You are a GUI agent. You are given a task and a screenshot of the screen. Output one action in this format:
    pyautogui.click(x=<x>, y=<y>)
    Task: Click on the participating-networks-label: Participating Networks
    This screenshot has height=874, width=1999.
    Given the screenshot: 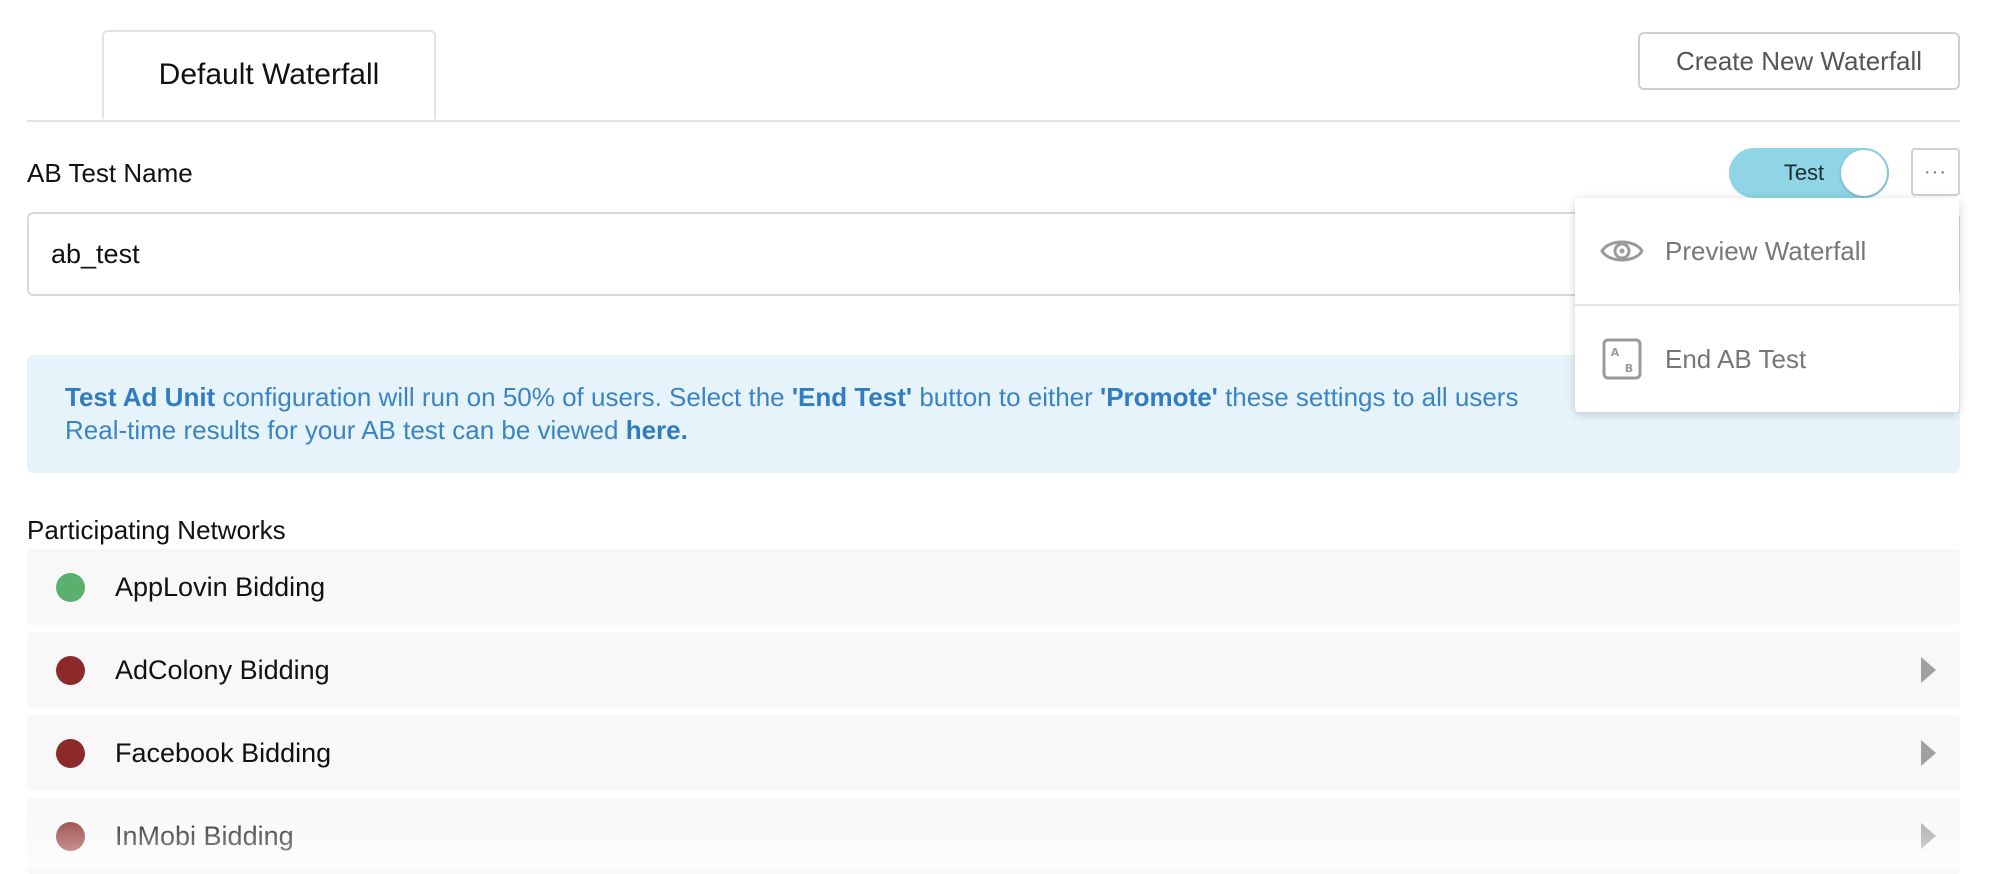 What is the action you would take?
    pyautogui.click(x=156, y=530)
    